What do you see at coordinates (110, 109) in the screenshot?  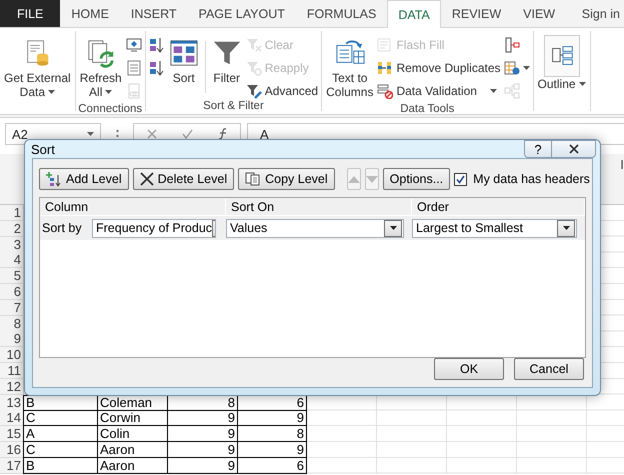 I see `group-label: Connections` at bounding box center [110, 109].